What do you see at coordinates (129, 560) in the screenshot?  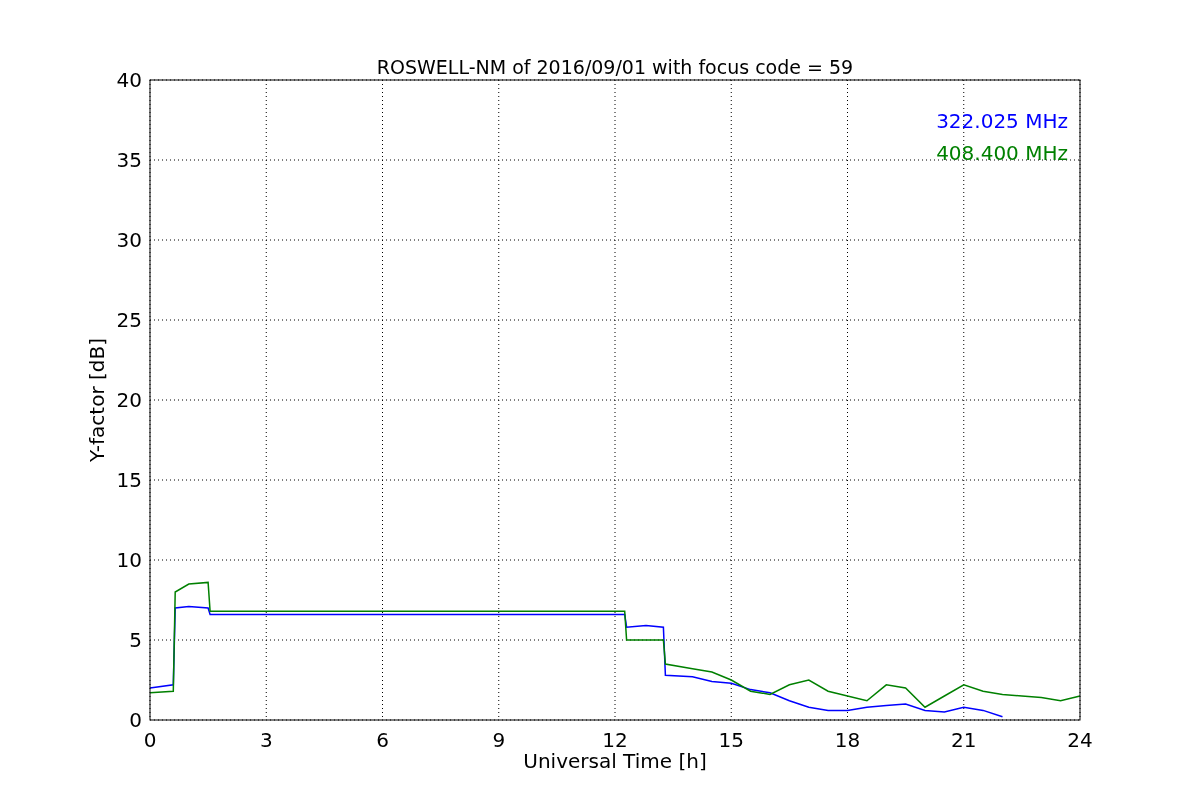 I see `y-tick-label: 10` at bounding box center [129, 560].